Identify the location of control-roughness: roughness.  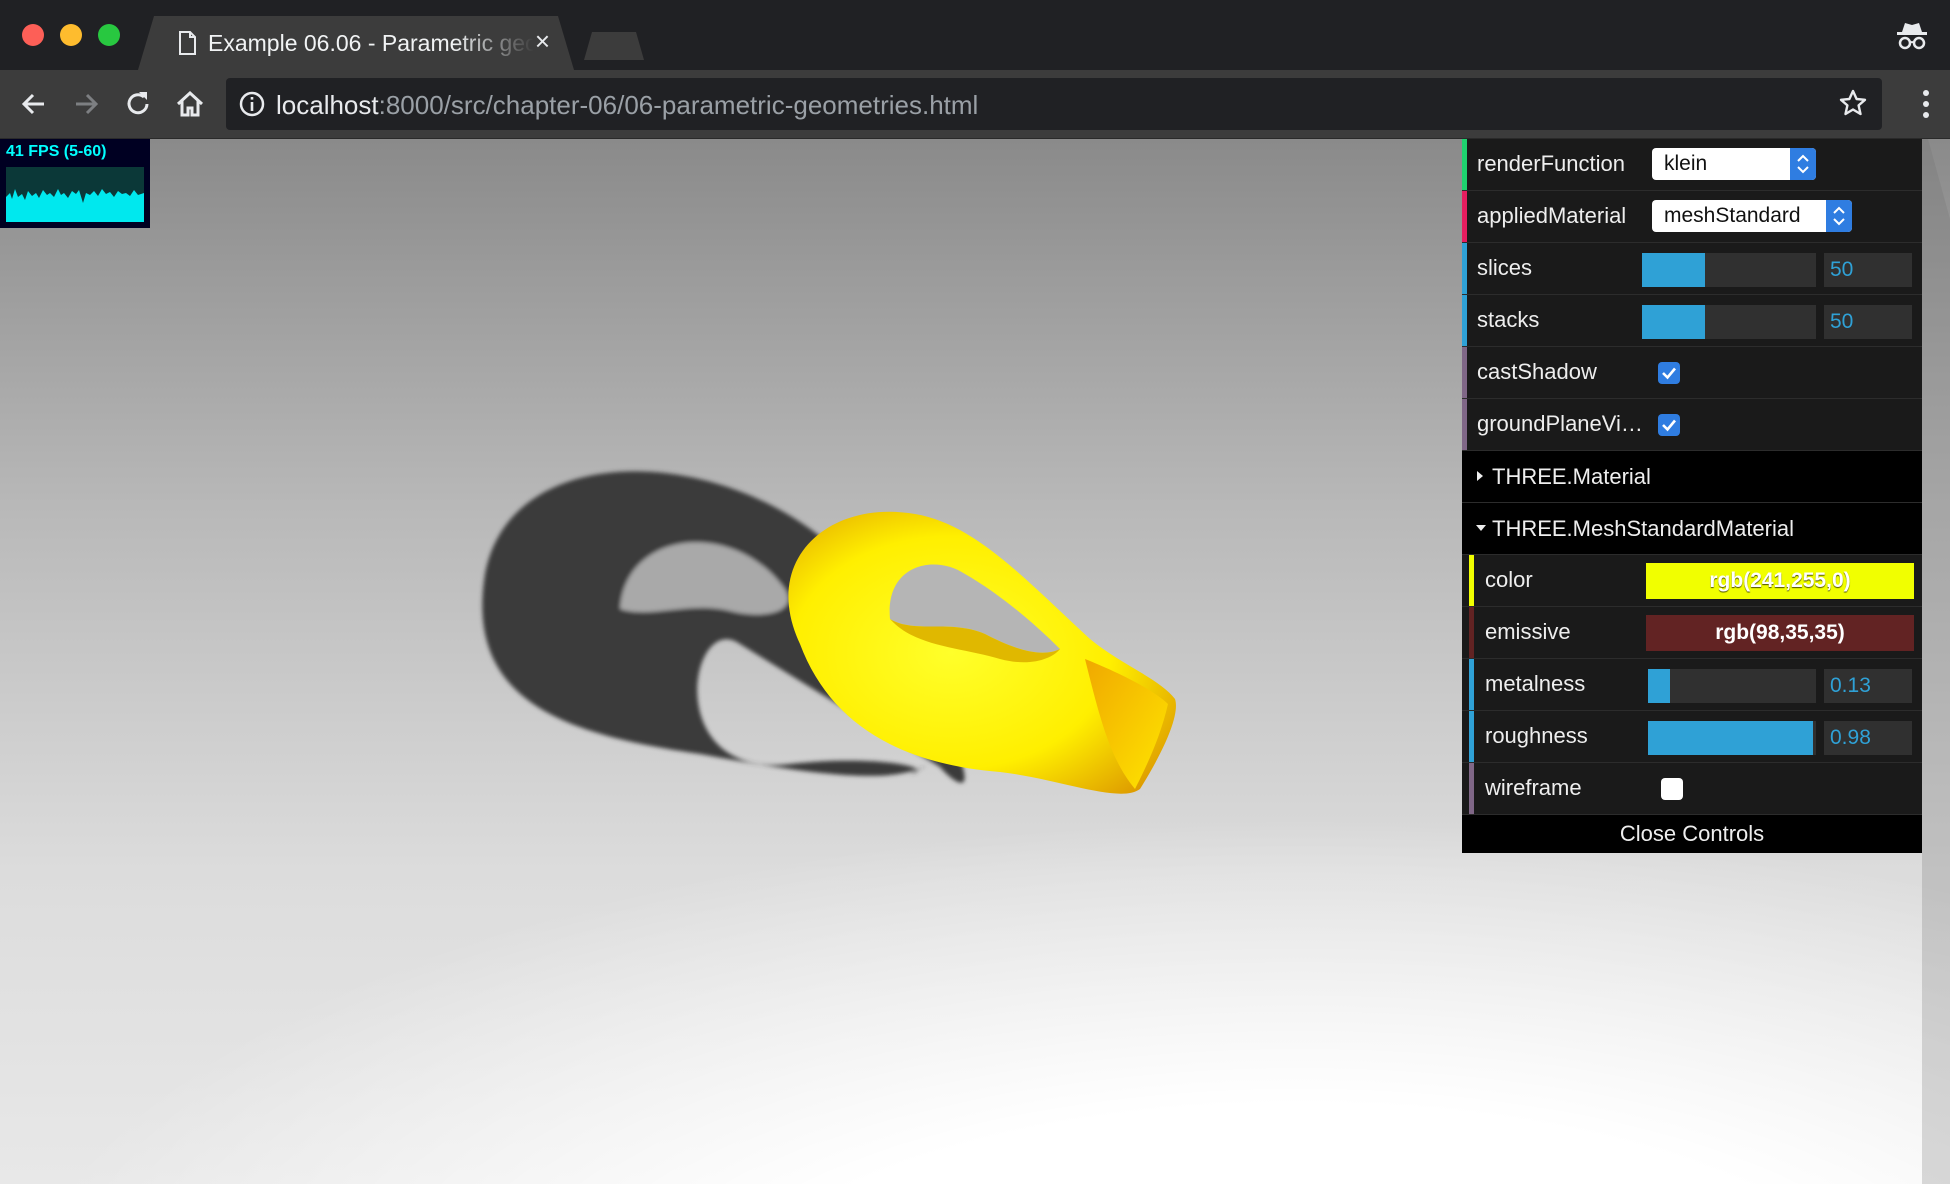
(1692, 737).